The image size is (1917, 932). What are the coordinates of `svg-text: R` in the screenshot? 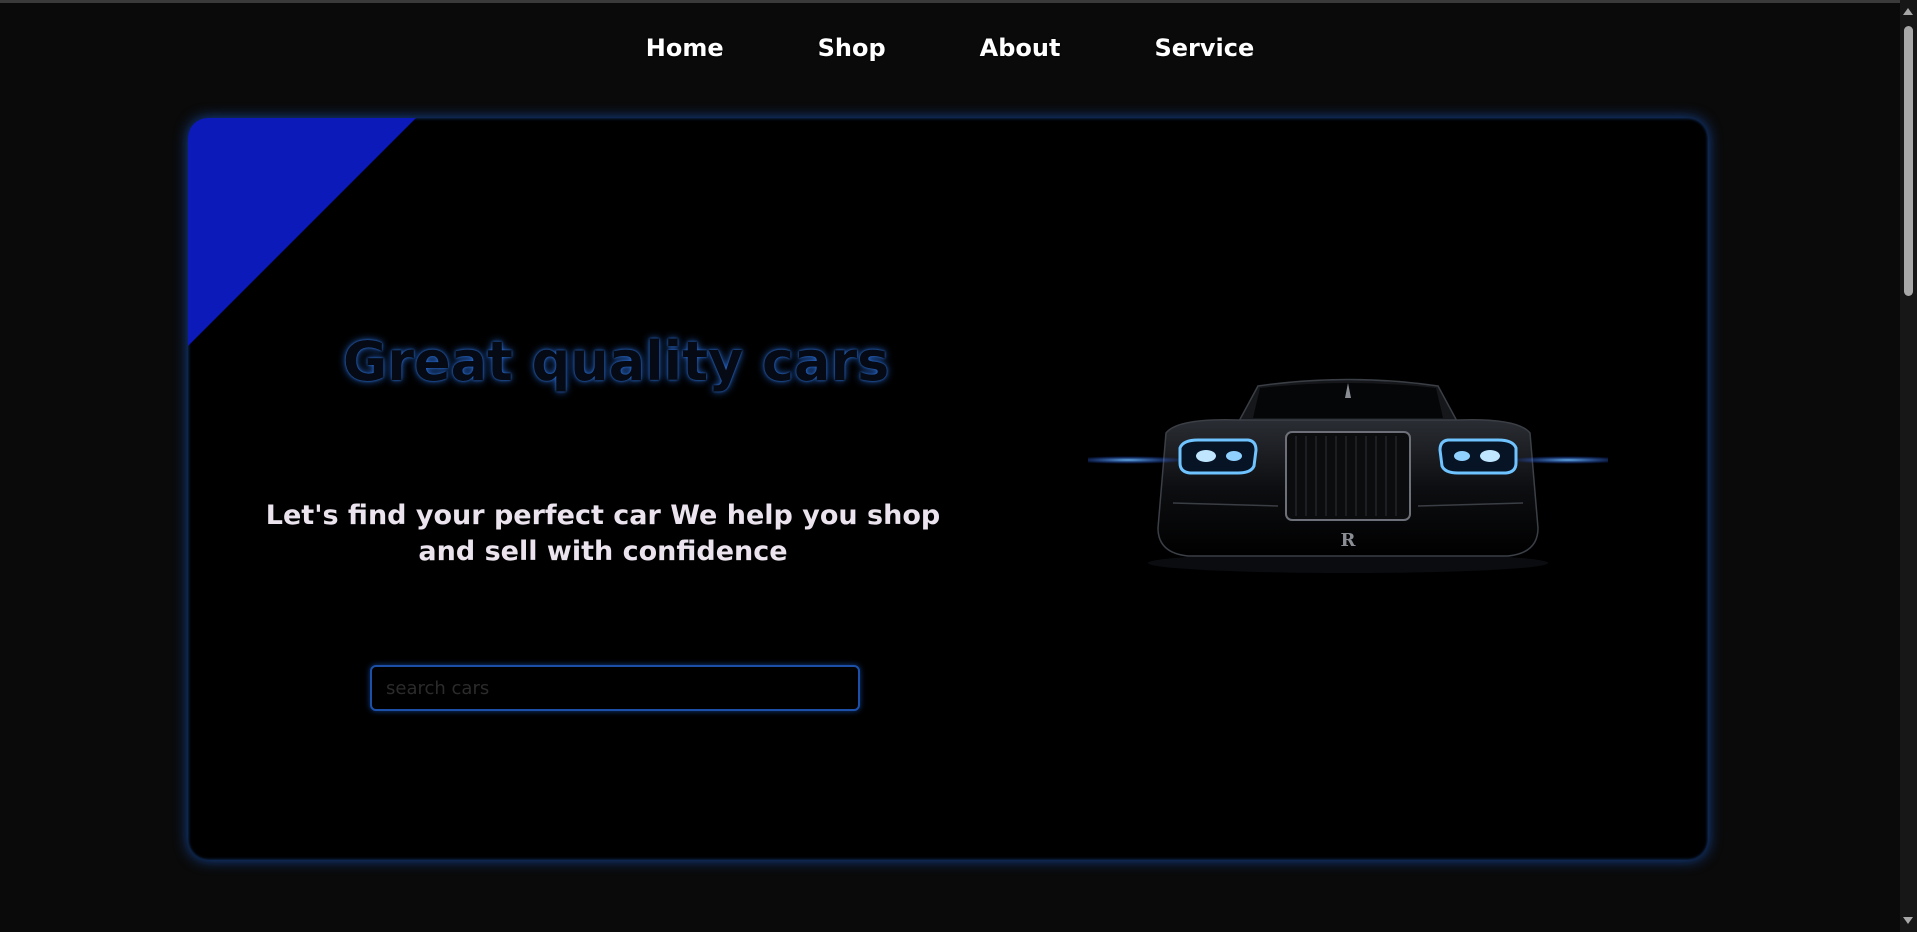 It's located at (1349, 540).